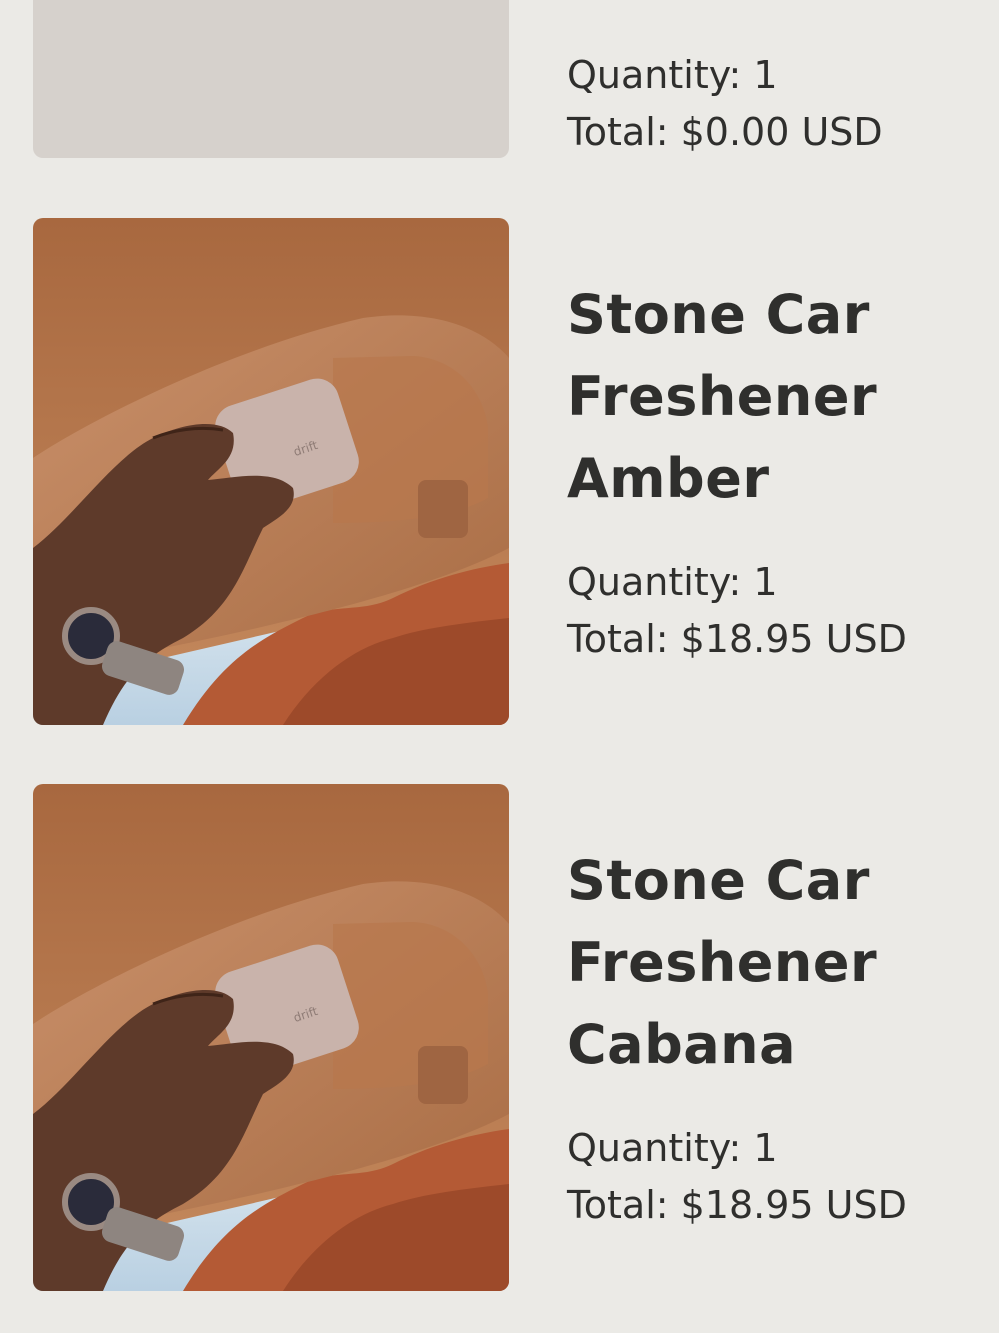 The height and width of the screenshot is (1333, 999). What do you see at coordinates (777, 479) in the screenshot?
I see `product-title-line: Amber` at bounding box center [777, 479].